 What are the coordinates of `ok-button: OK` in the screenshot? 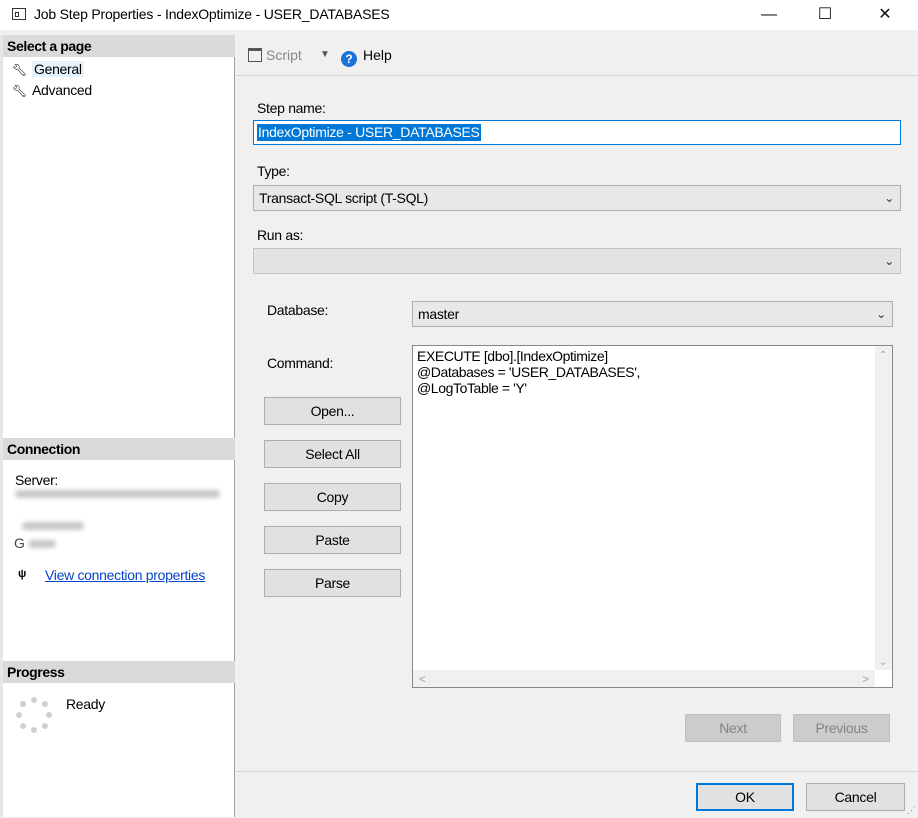 It's located at (745, 797).